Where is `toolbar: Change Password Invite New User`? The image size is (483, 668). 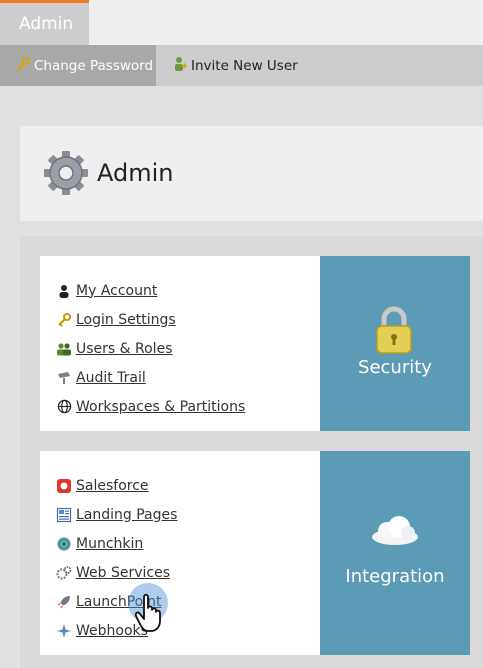 toolbar: Change Password Invite New User is located at coordinates (241, 65).